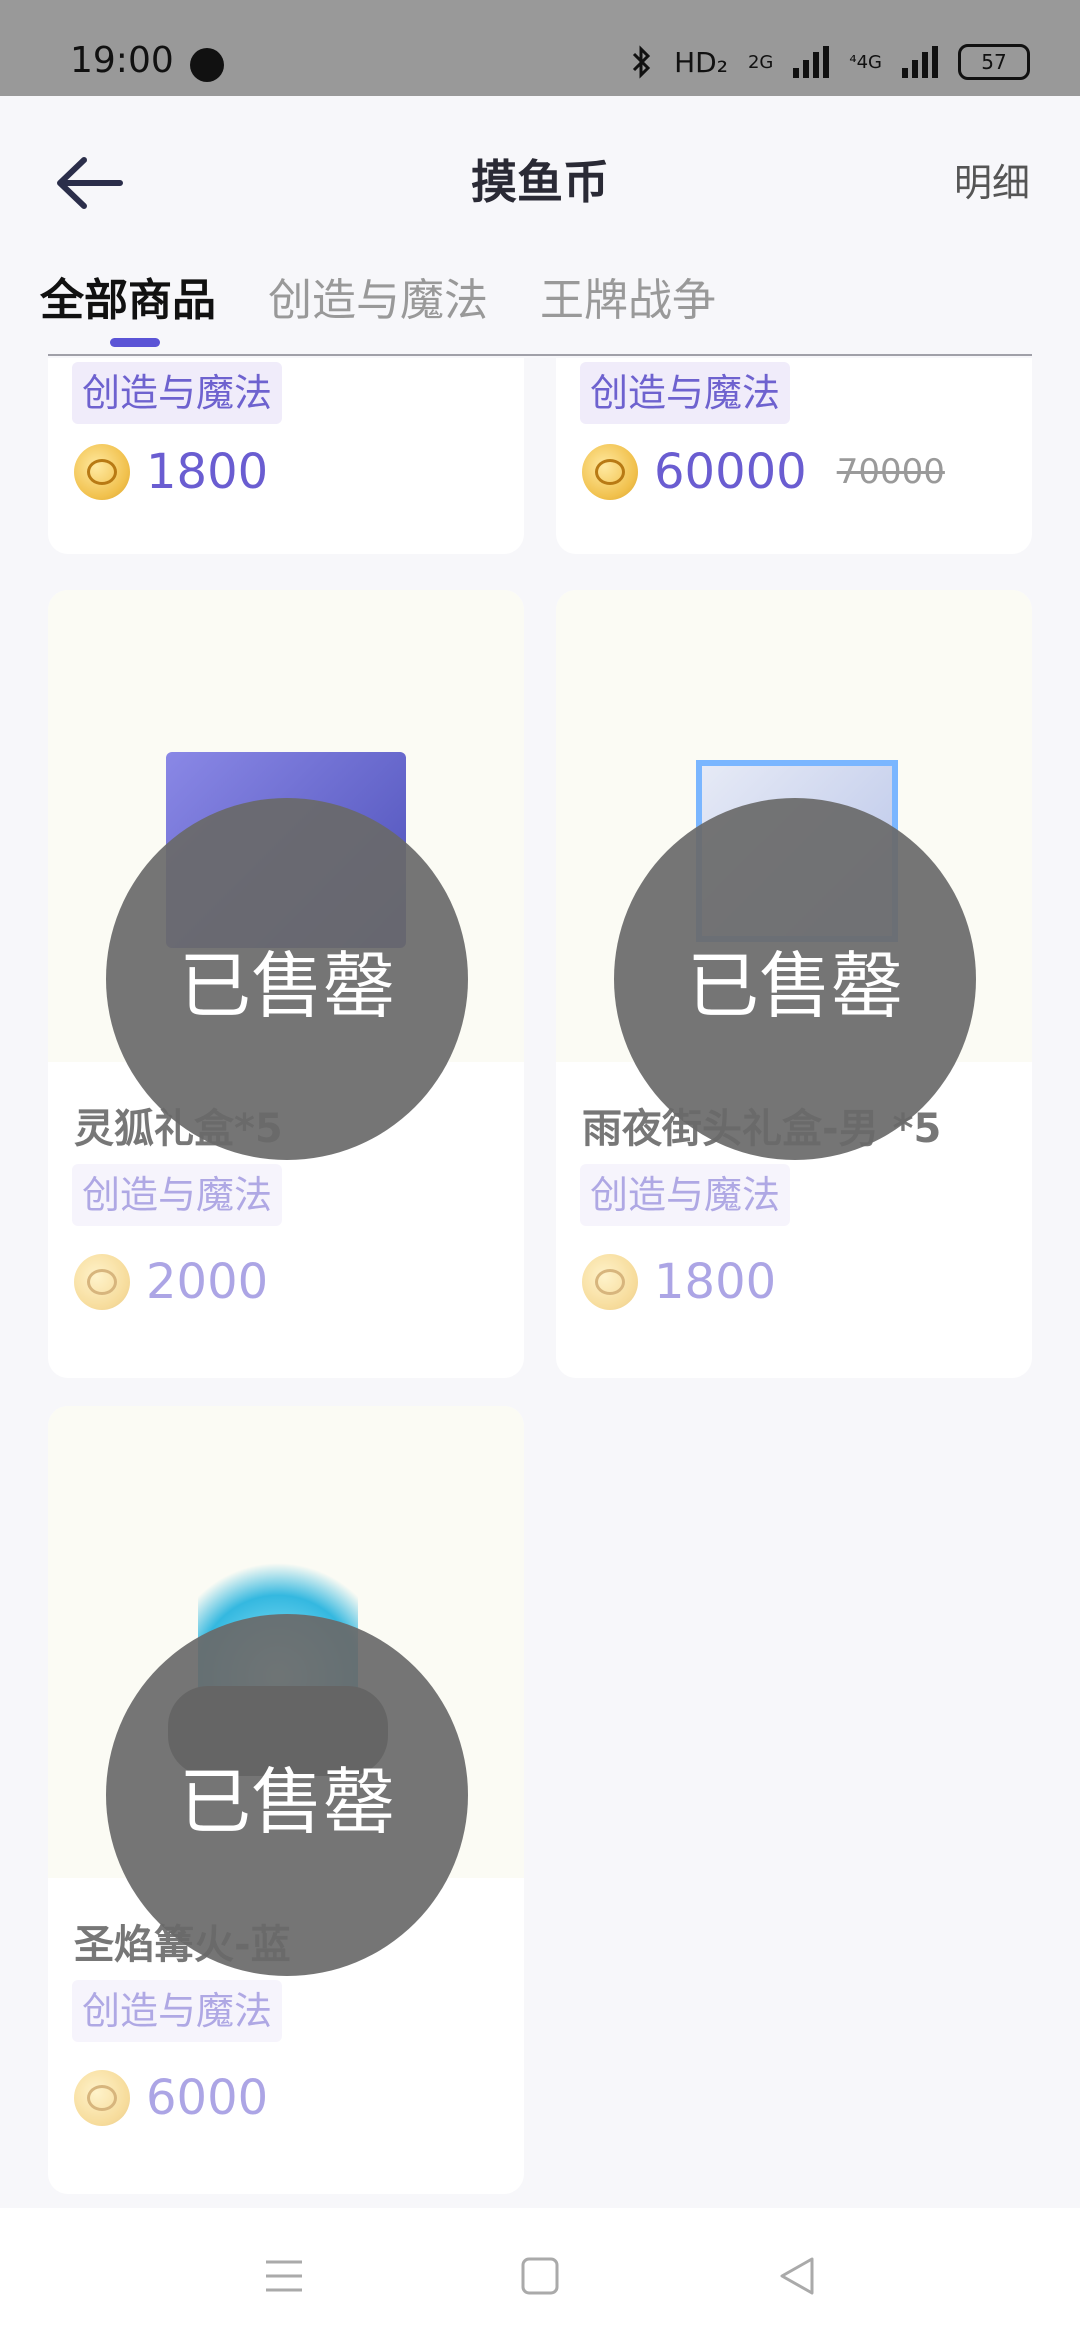 The image size is (1080, 2340). What do you see at coordinates (135, 342) in the screenshot?
I see `tab-active-indicator` at bounding box center [135, 342].